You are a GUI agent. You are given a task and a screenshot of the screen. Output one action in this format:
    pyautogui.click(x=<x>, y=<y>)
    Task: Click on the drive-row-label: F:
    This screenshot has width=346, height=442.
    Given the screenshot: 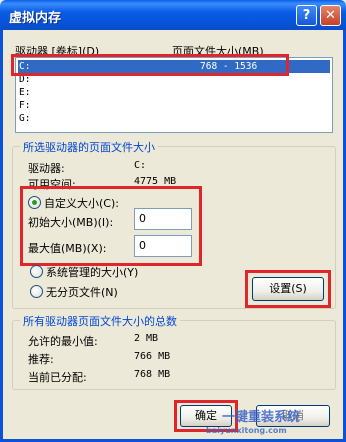 What is the action you would take?
    pyautogui.click(x=25, y=105)
    